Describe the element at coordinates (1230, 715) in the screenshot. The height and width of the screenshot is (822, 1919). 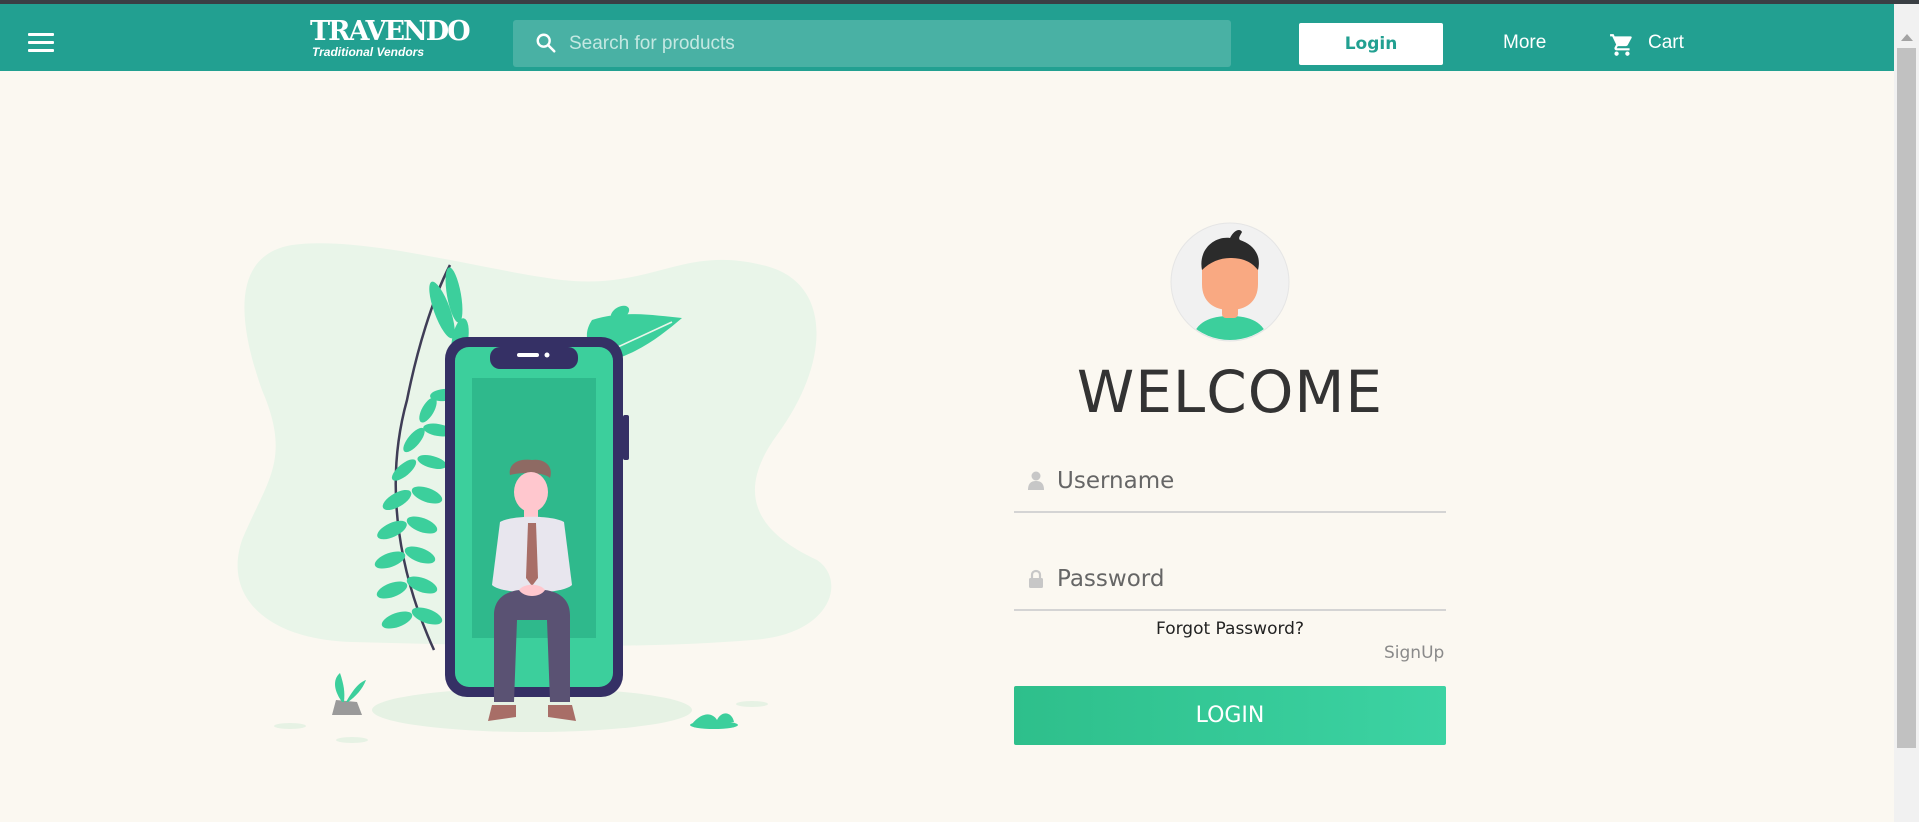
I see `login-submit-button: LOGIN` at that location.